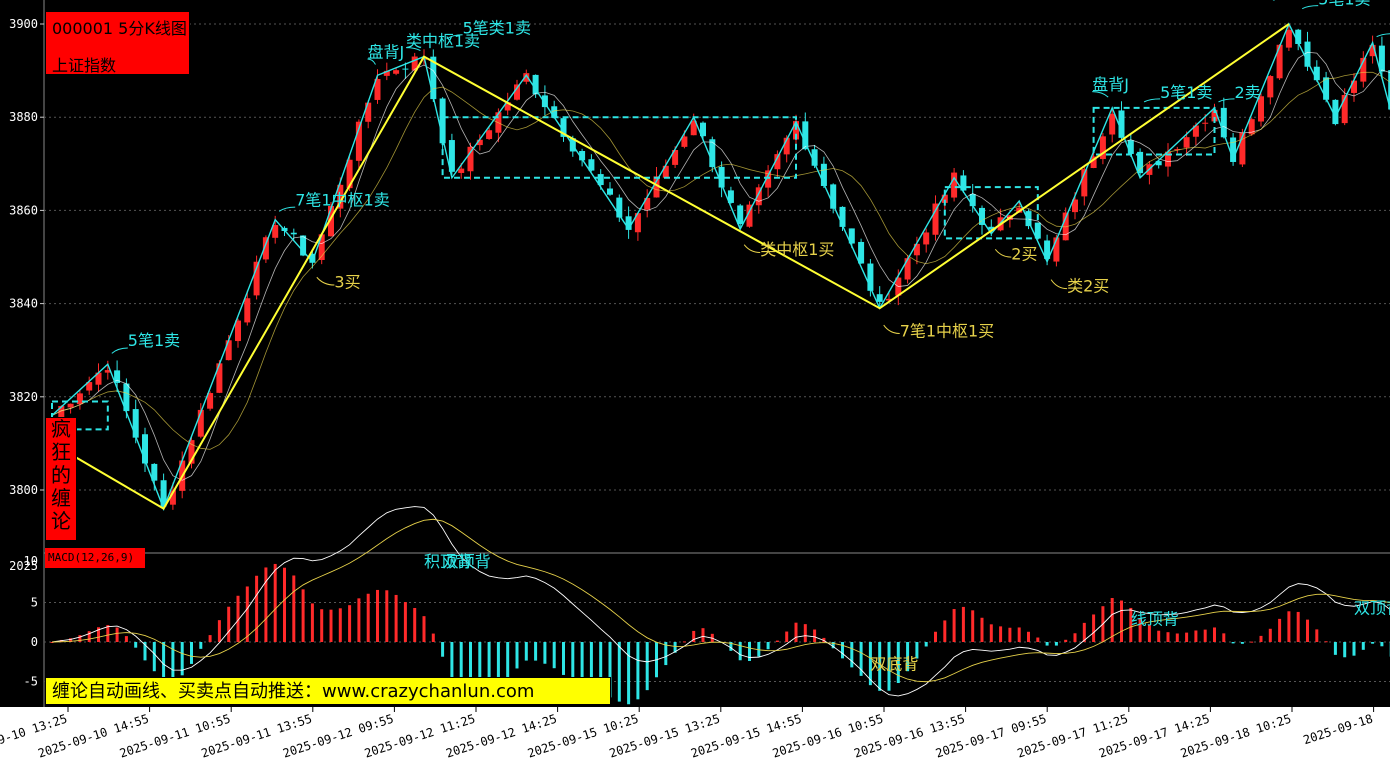 The height and width of the screenshot is (775, 1390). What do you see at coordinates (23, 490) in the screenshot?
I see `y-tick-label: 3800` at bounding box center [23, 490].